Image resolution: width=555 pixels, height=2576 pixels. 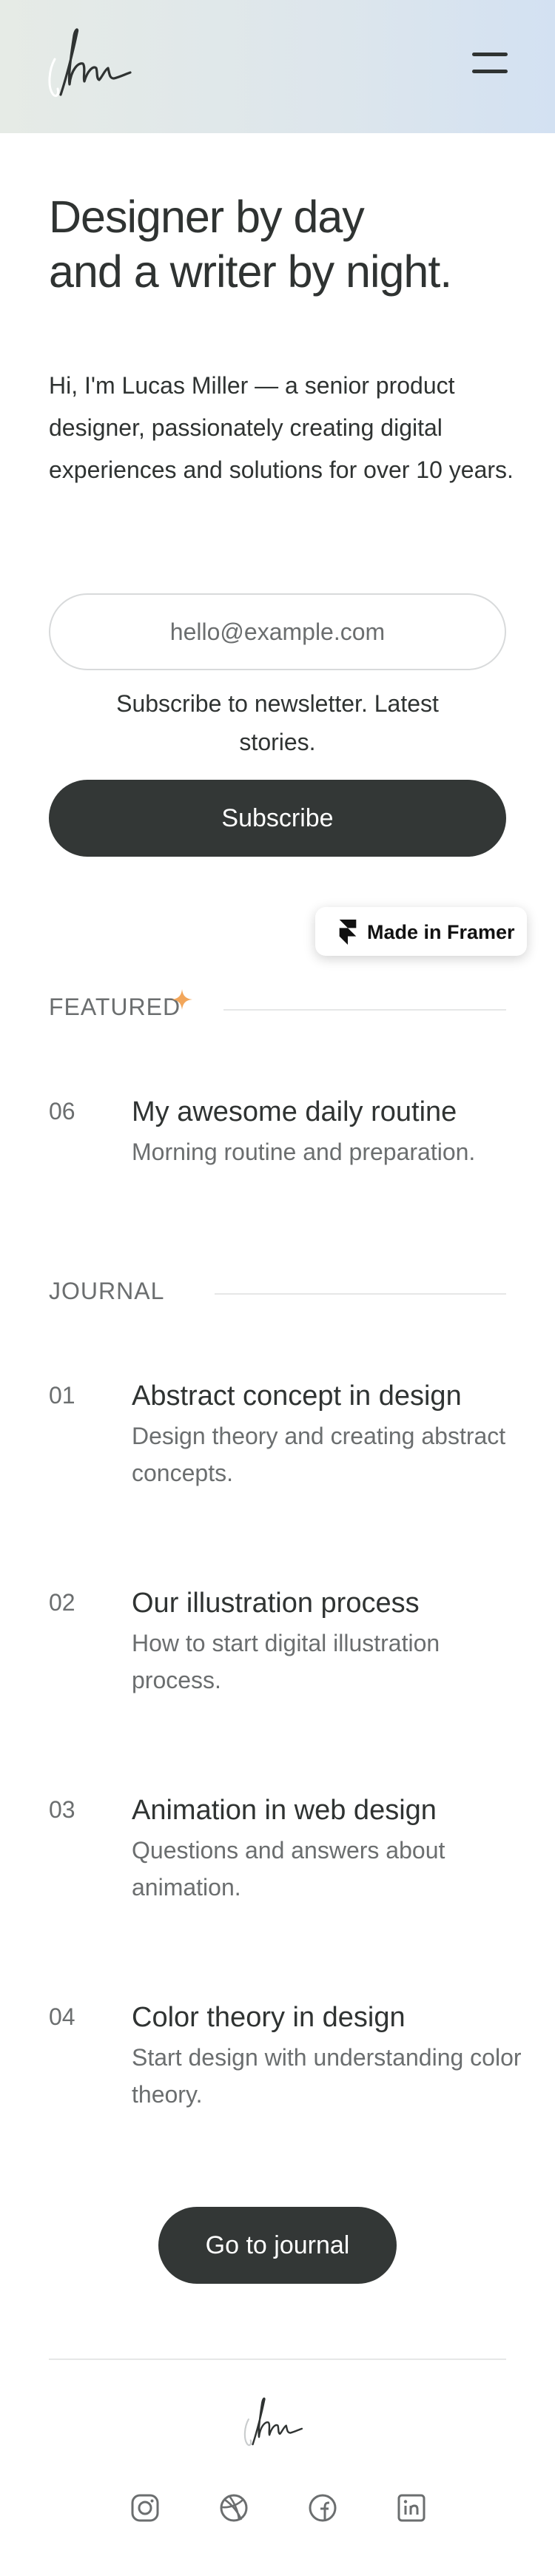 What do you see at coordinates (284, 1810) in the screenshot?
I see `post-title: Animation in web design` at bounding box center [284, 1810].